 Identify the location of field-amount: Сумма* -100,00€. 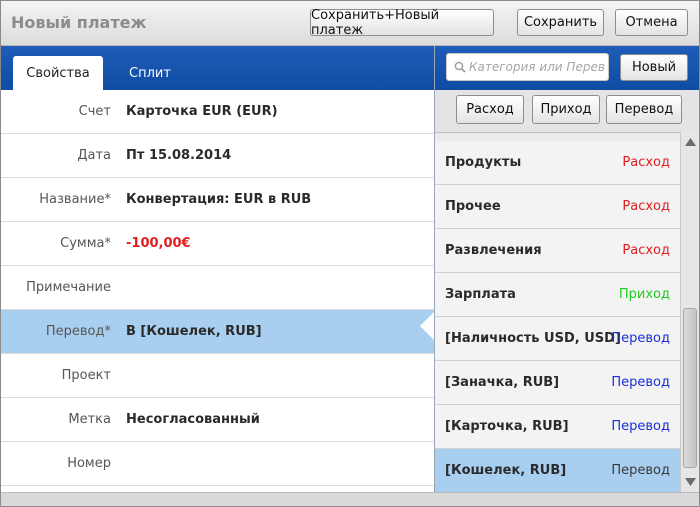
(217, 244).